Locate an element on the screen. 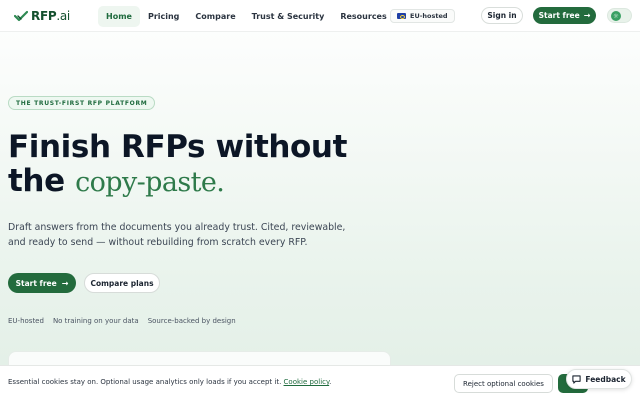 The height and width of the screenshot is (400, 640). brand-logo: RFP.ai is located at coordinates (42, 16).